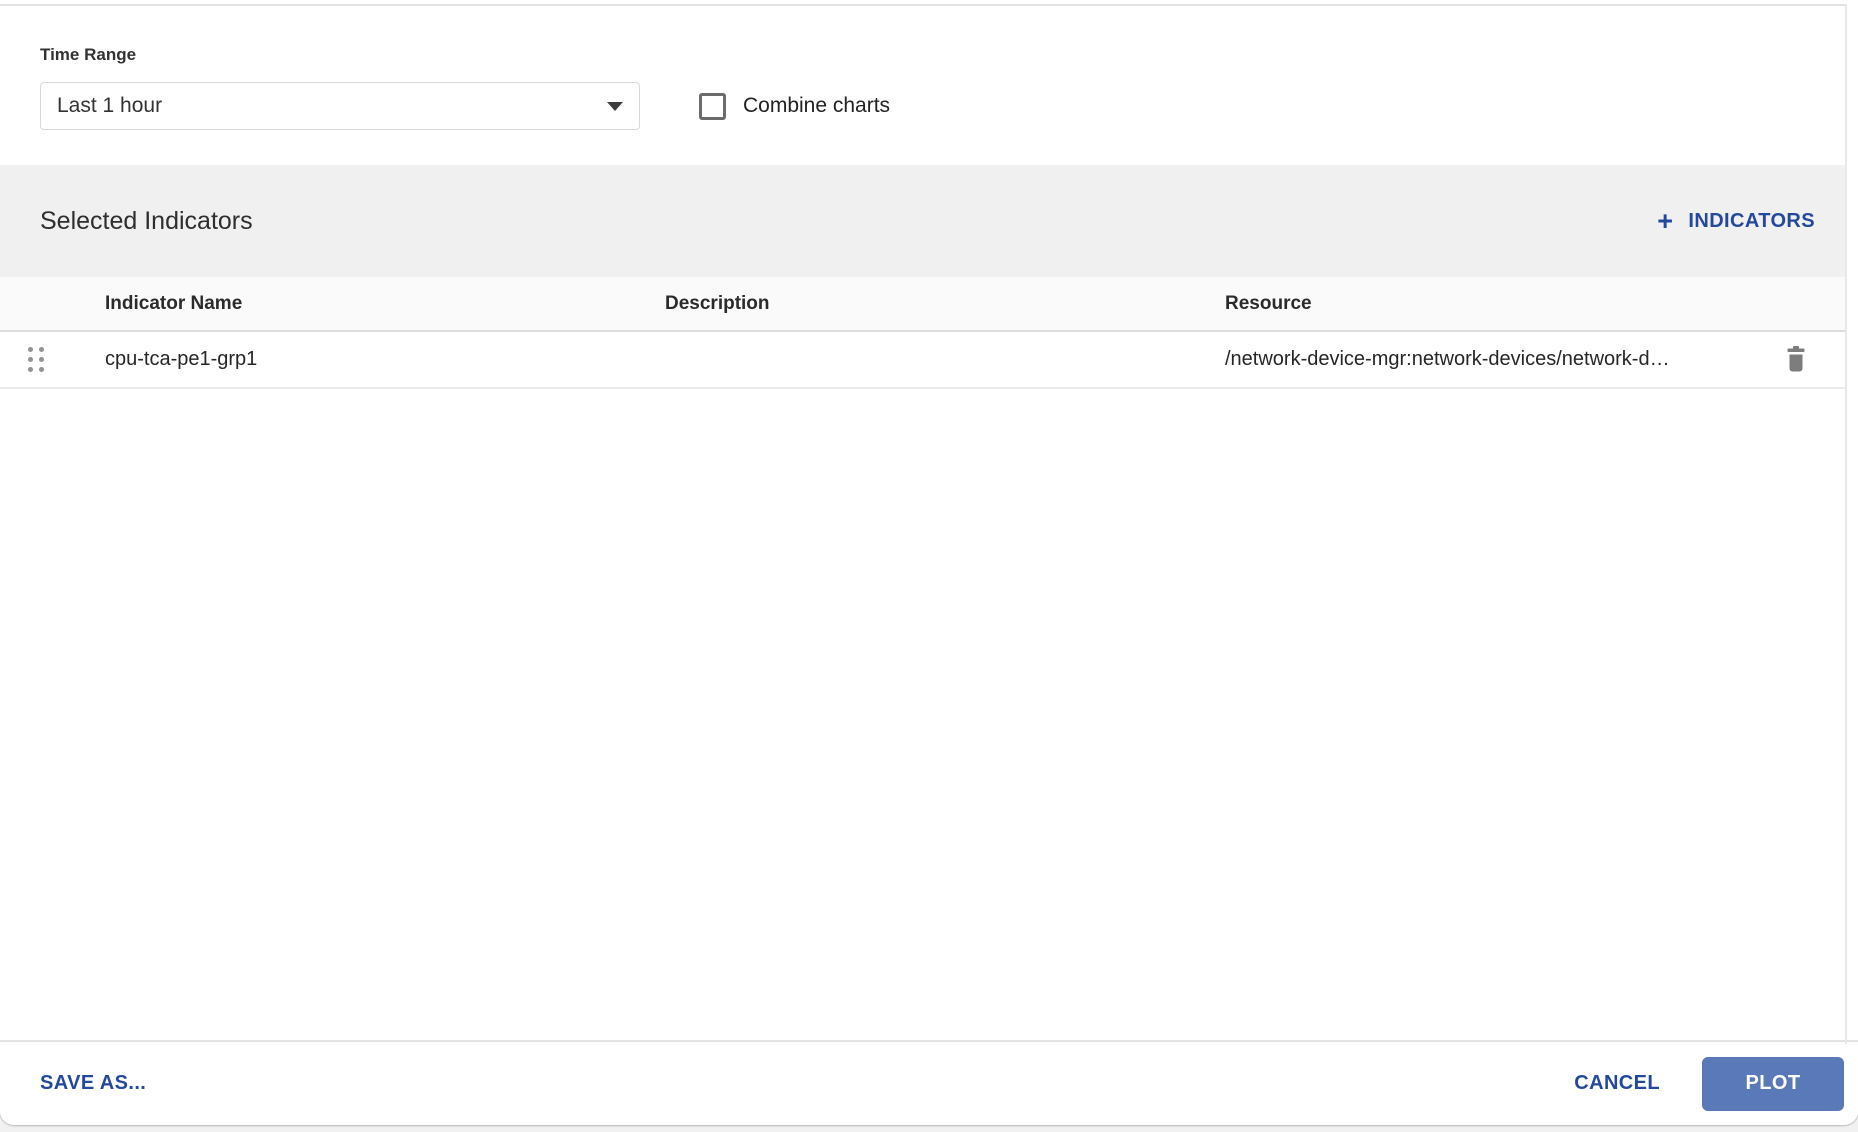  What do you see at coordinates (1665, 220) in the screenshot?
I see `plus-icon: +` at bounding box center [1665, 220].